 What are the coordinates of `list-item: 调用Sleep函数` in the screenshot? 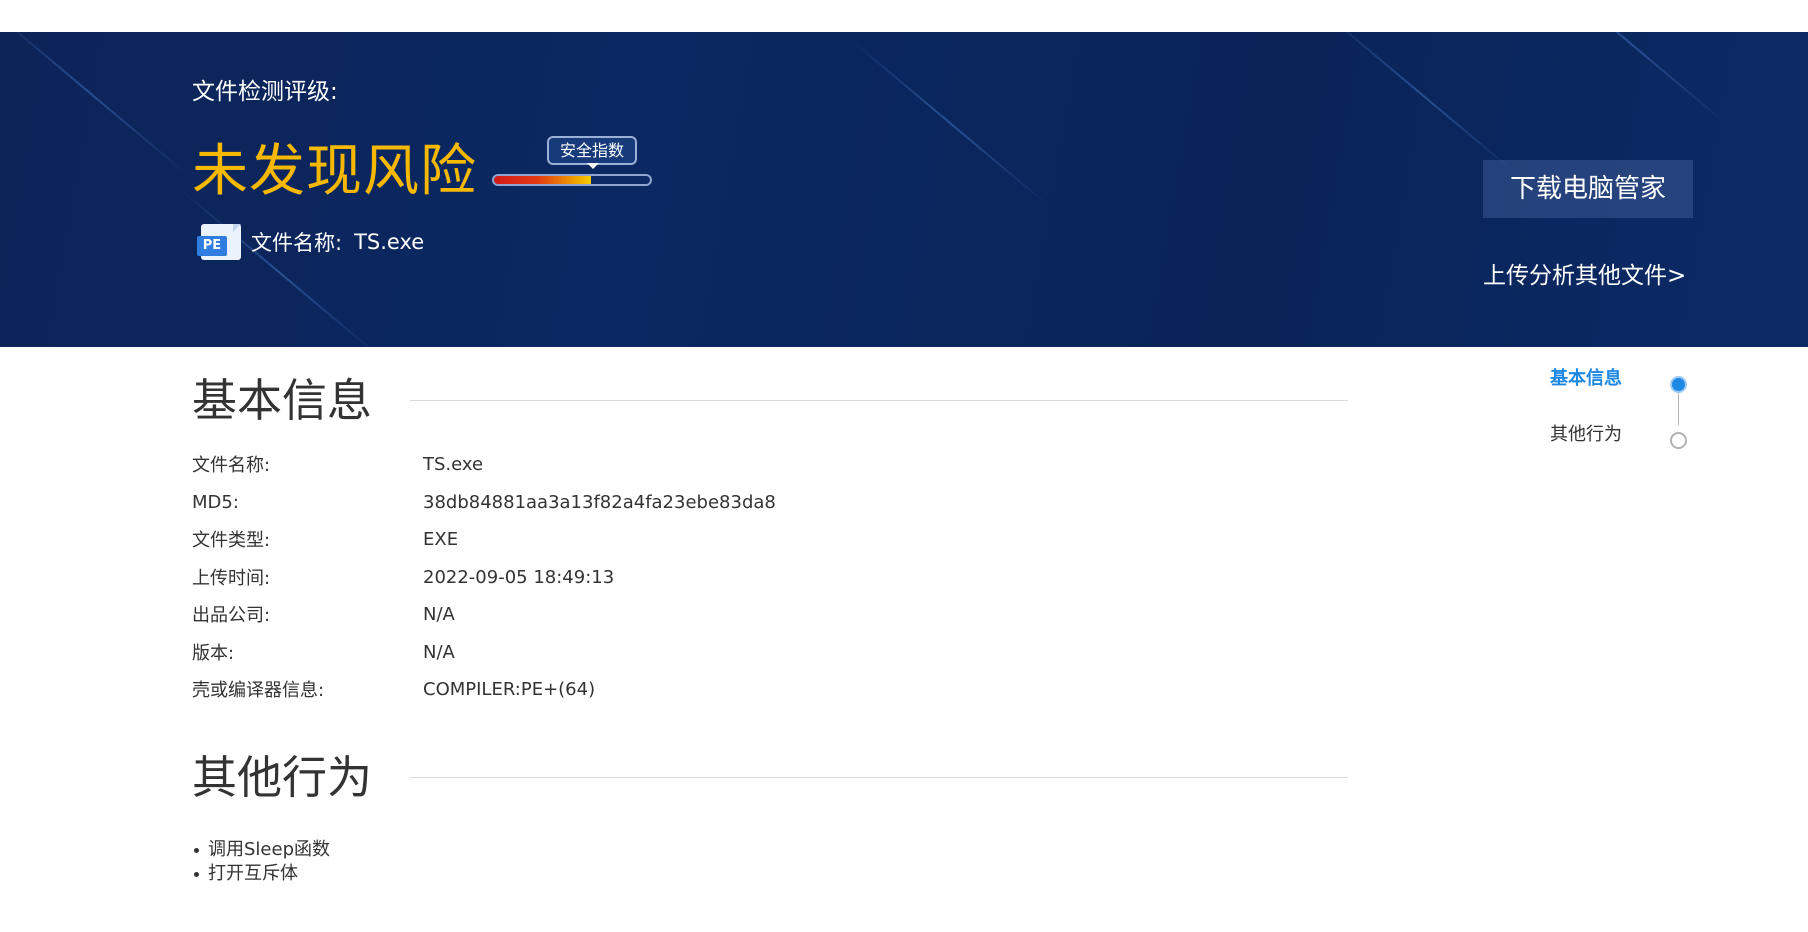 It's located at (261, 850).